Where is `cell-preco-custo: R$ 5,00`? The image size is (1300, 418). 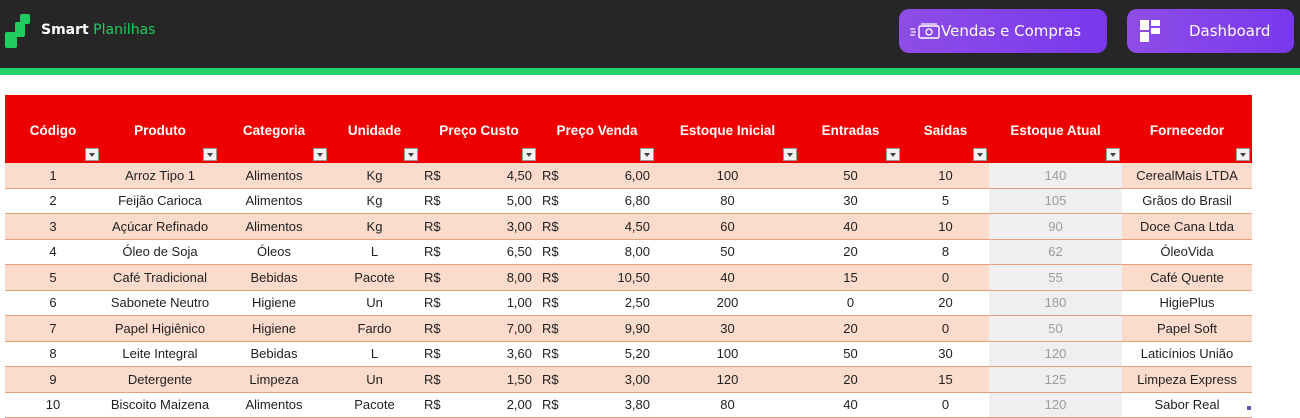 cell-preco-custo: R$ 5,00 is located at coordinates (479, 201).